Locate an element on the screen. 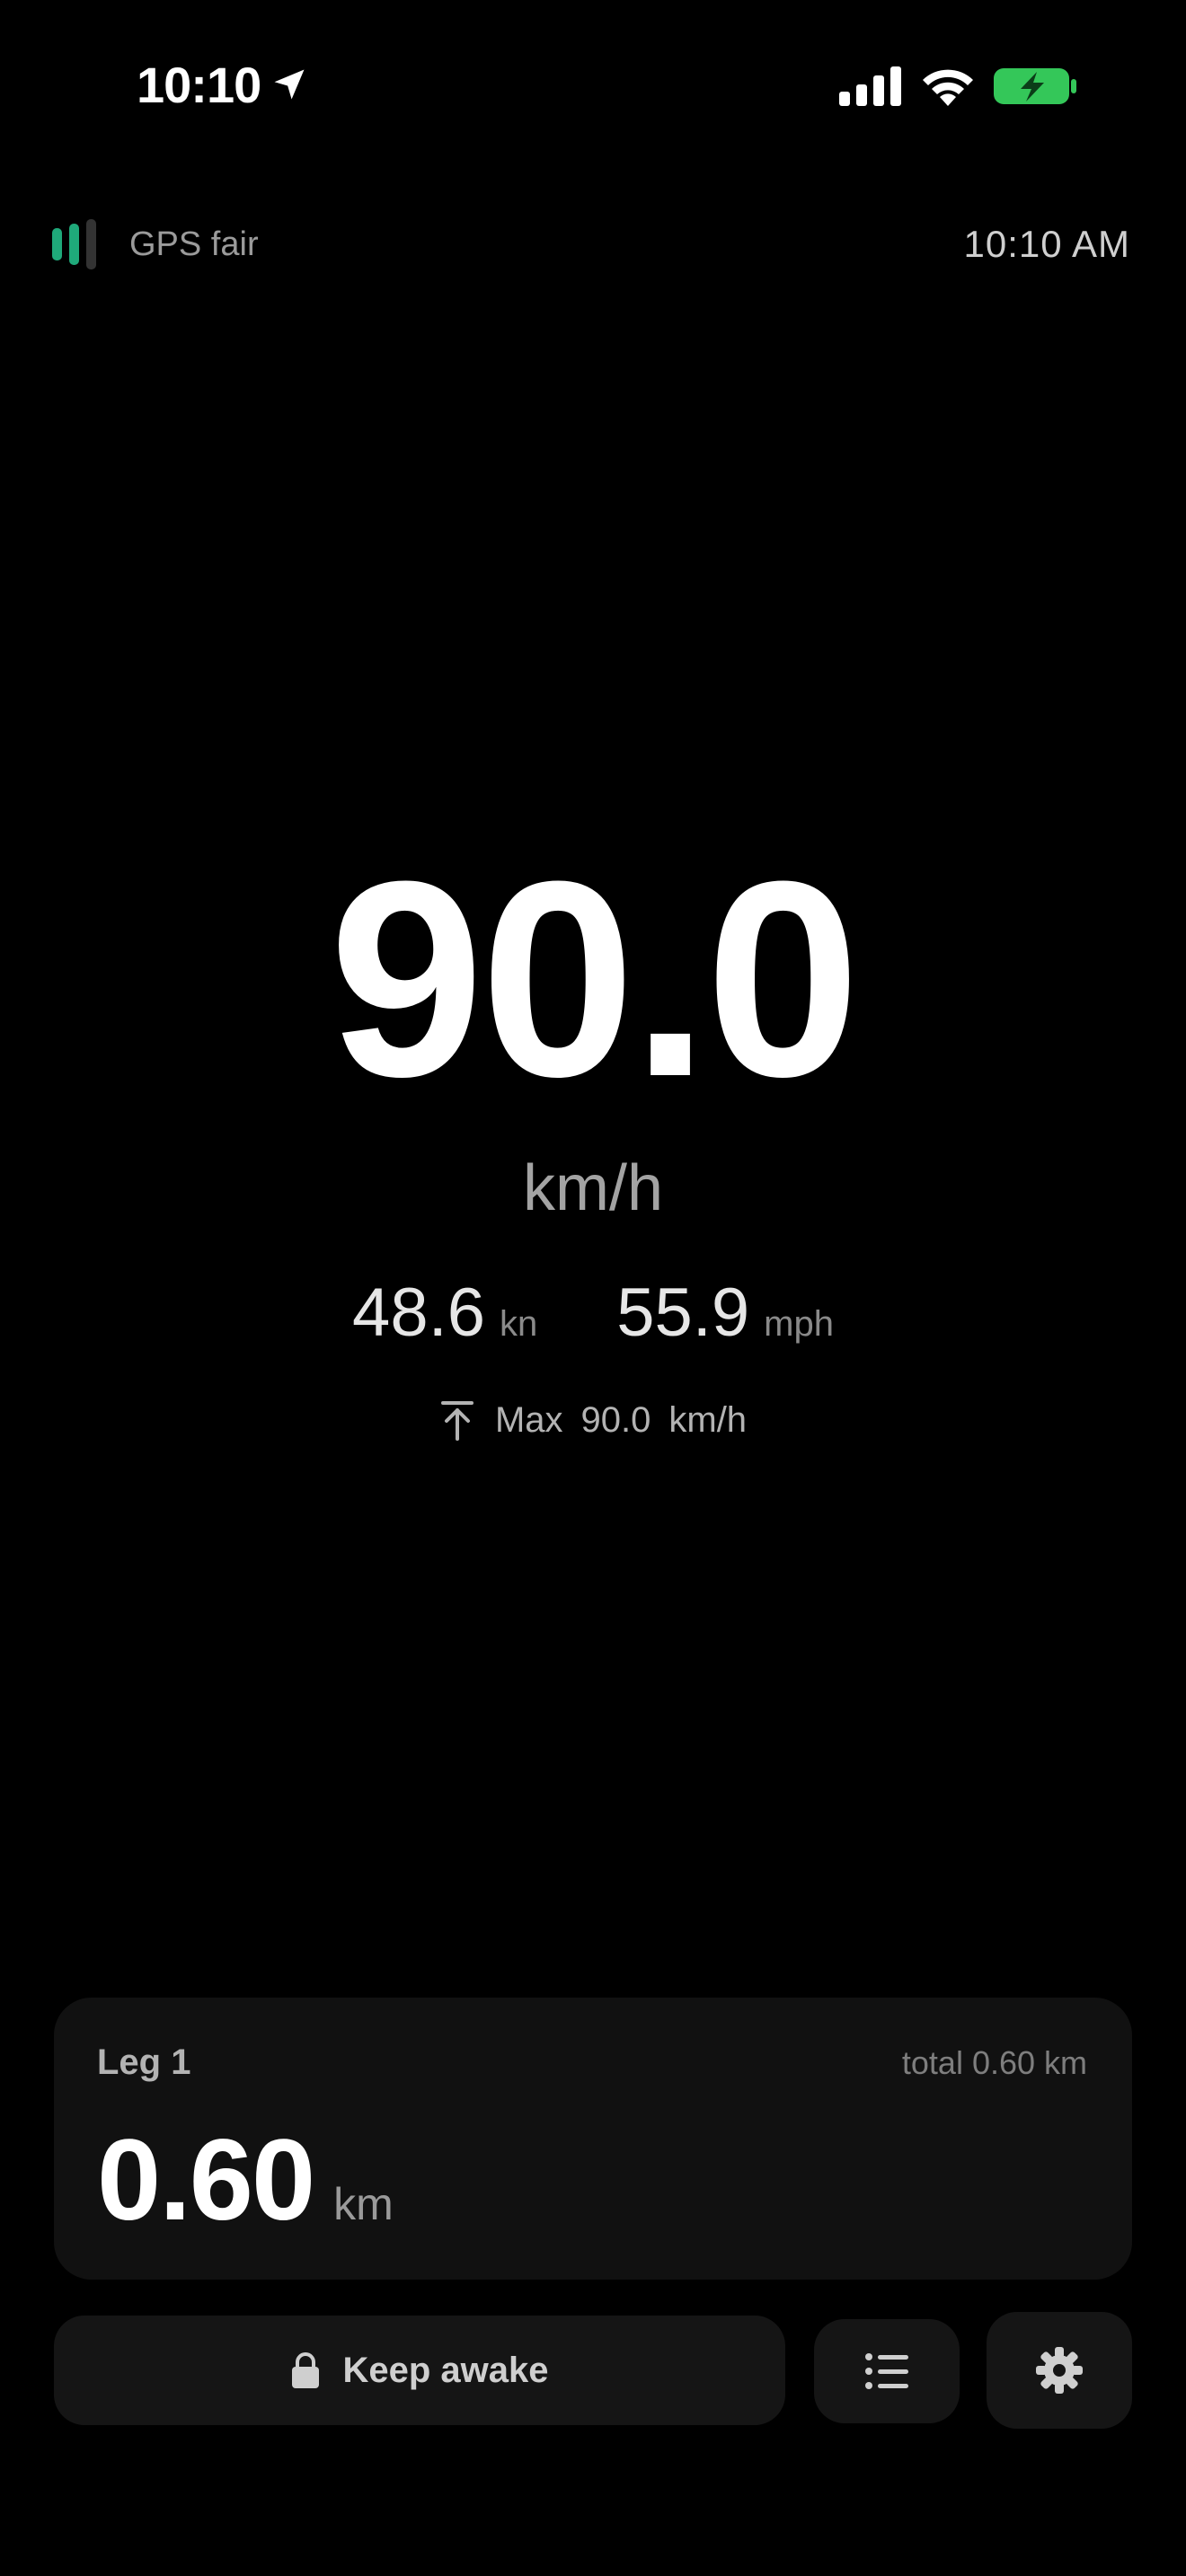  clock: 10:10 AM is located at coordinates (1046, 244).